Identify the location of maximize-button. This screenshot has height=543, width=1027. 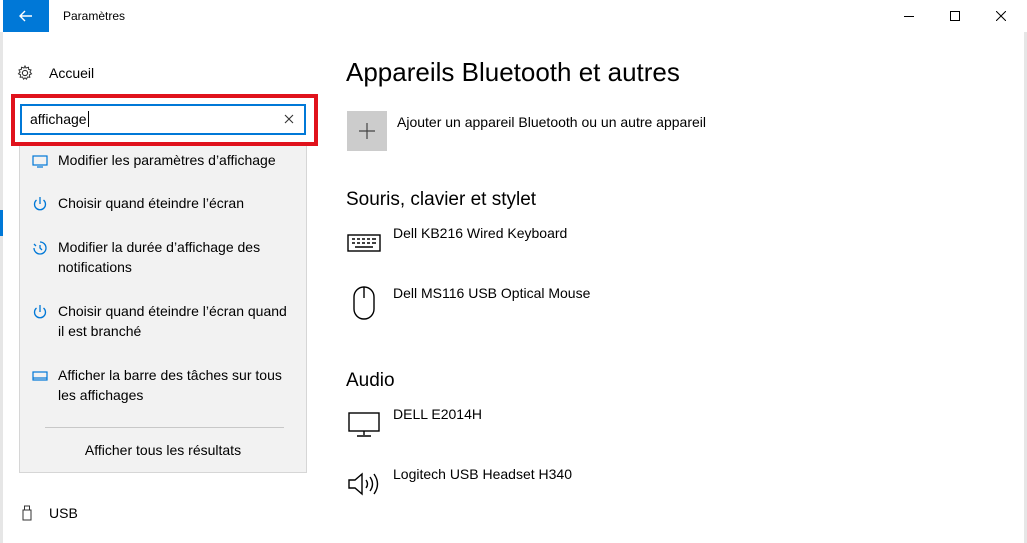
(955, 16).